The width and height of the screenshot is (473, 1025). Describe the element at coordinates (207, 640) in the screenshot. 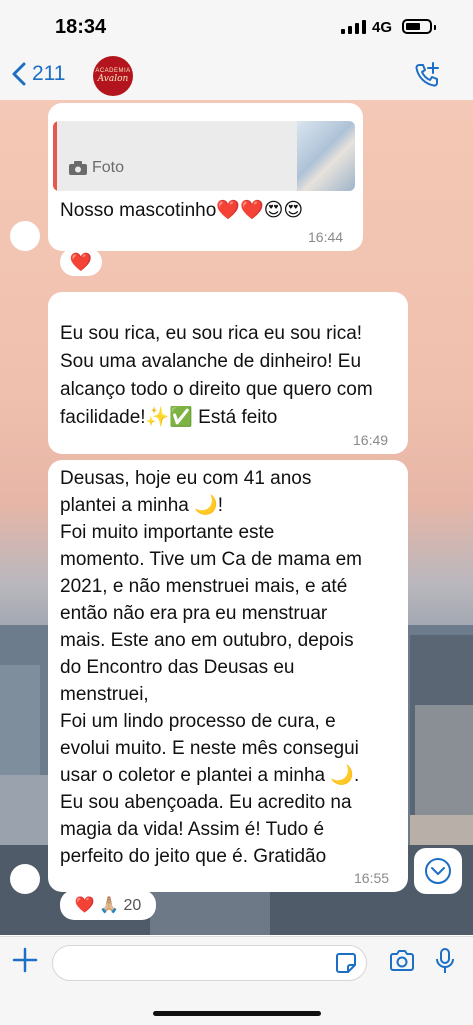

I see `message-line: mais. Este ano em outubro, depois` at that location.